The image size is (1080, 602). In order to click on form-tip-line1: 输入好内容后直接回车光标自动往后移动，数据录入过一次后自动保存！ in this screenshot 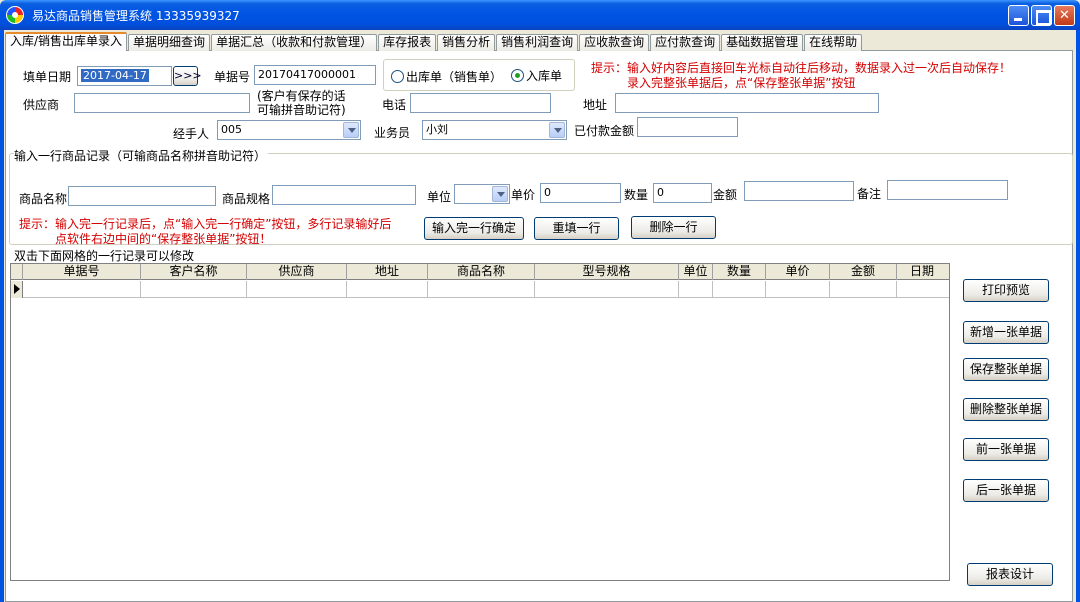, I will do `click(819, 68)`.